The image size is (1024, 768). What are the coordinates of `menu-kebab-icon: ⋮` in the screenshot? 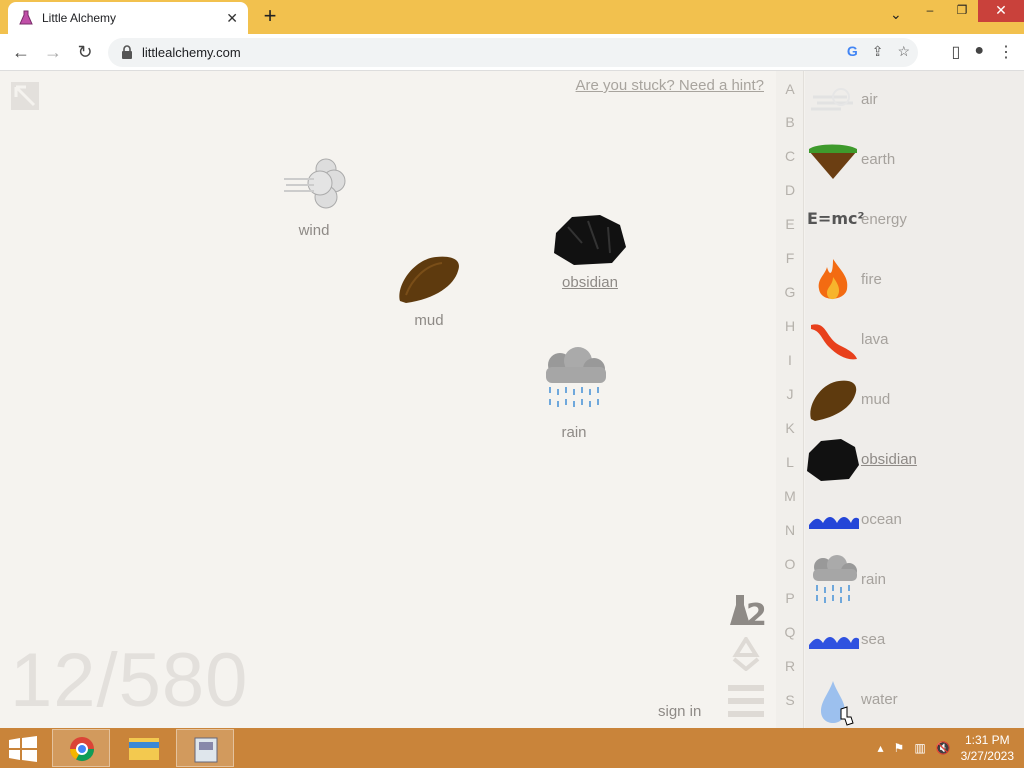 It's located at (1006, 52).